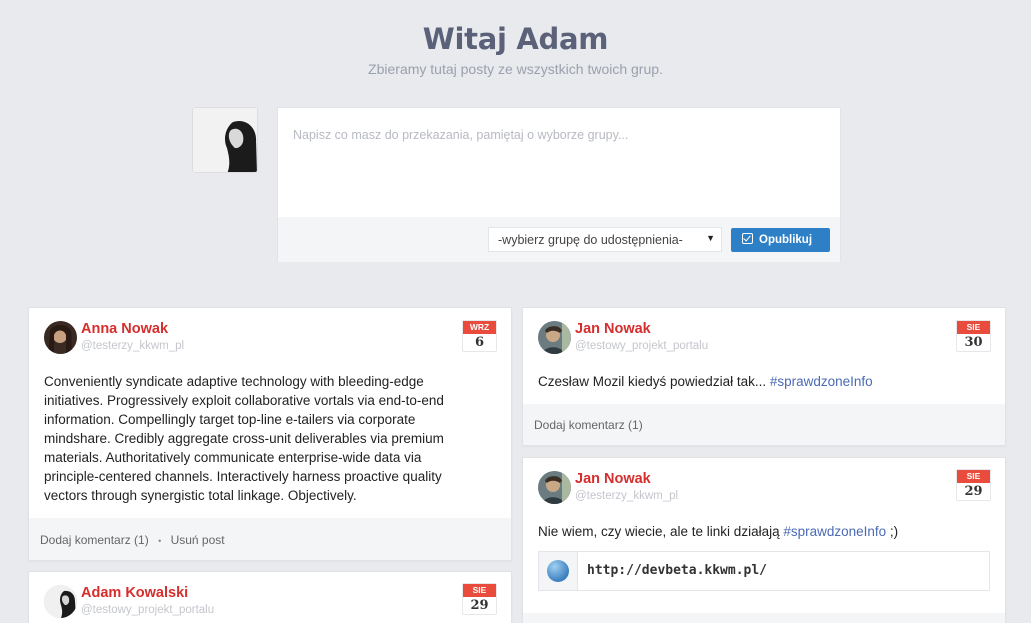  I want to click on post-date-badge: WRZ 6, so click(479, 336).